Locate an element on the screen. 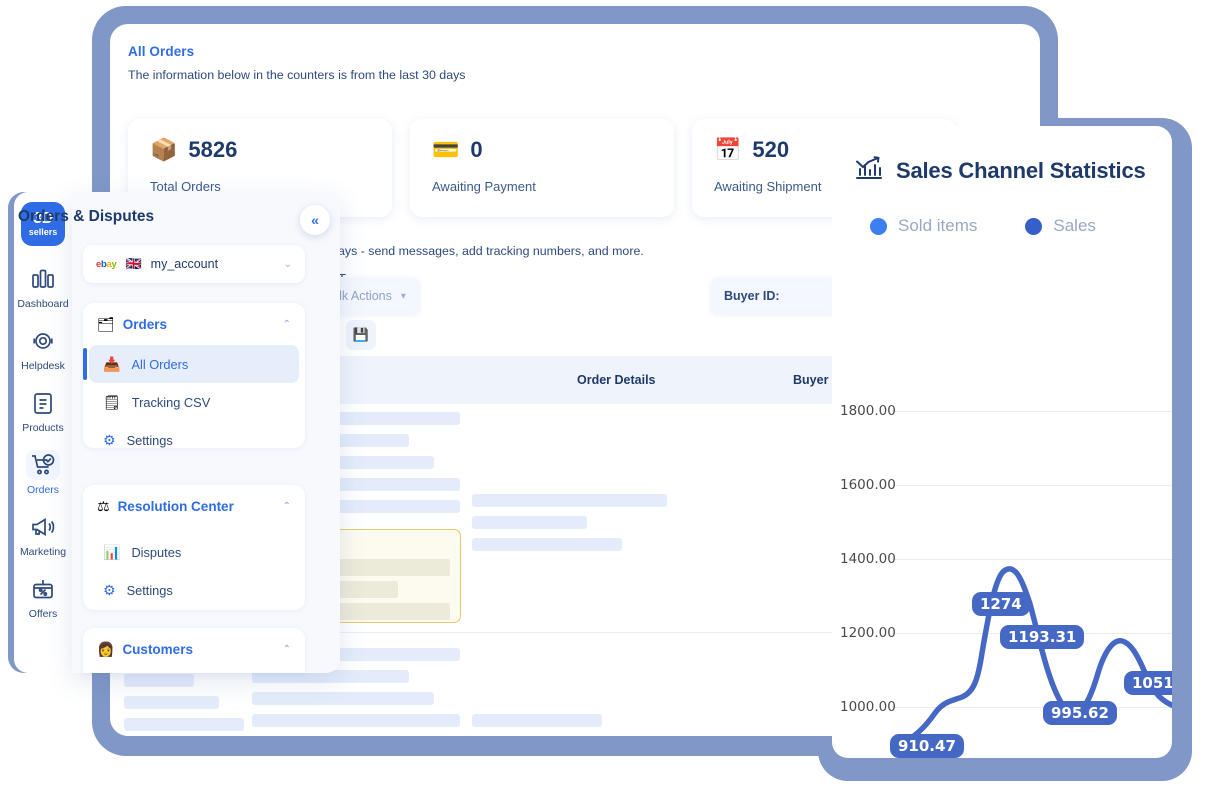  sidebar-item-orders: Orders is located at coordinates (43, 473).